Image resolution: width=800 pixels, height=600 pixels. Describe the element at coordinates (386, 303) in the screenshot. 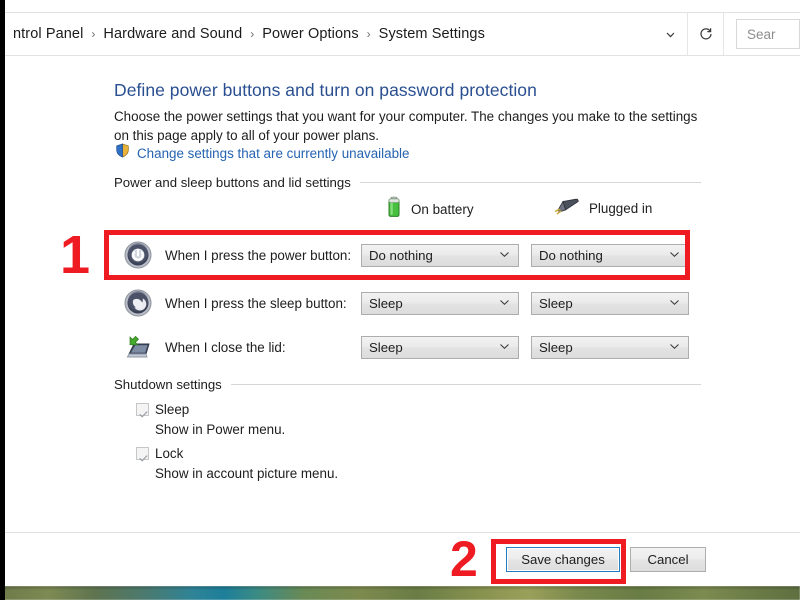

I see `sleep-button-on-battery-value: Sleep` at that location.